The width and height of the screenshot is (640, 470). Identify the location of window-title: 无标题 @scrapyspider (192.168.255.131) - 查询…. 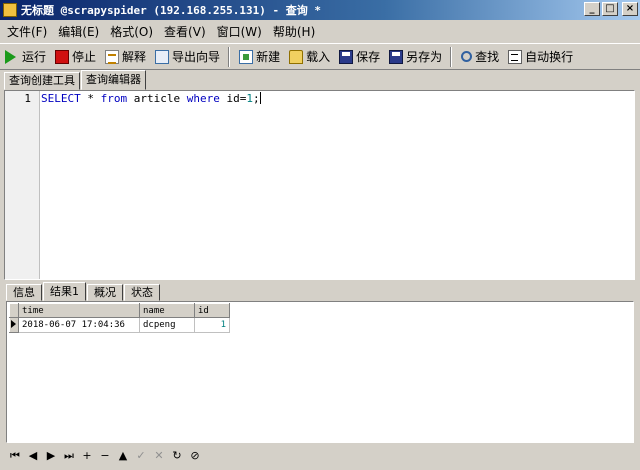
(171, 10).